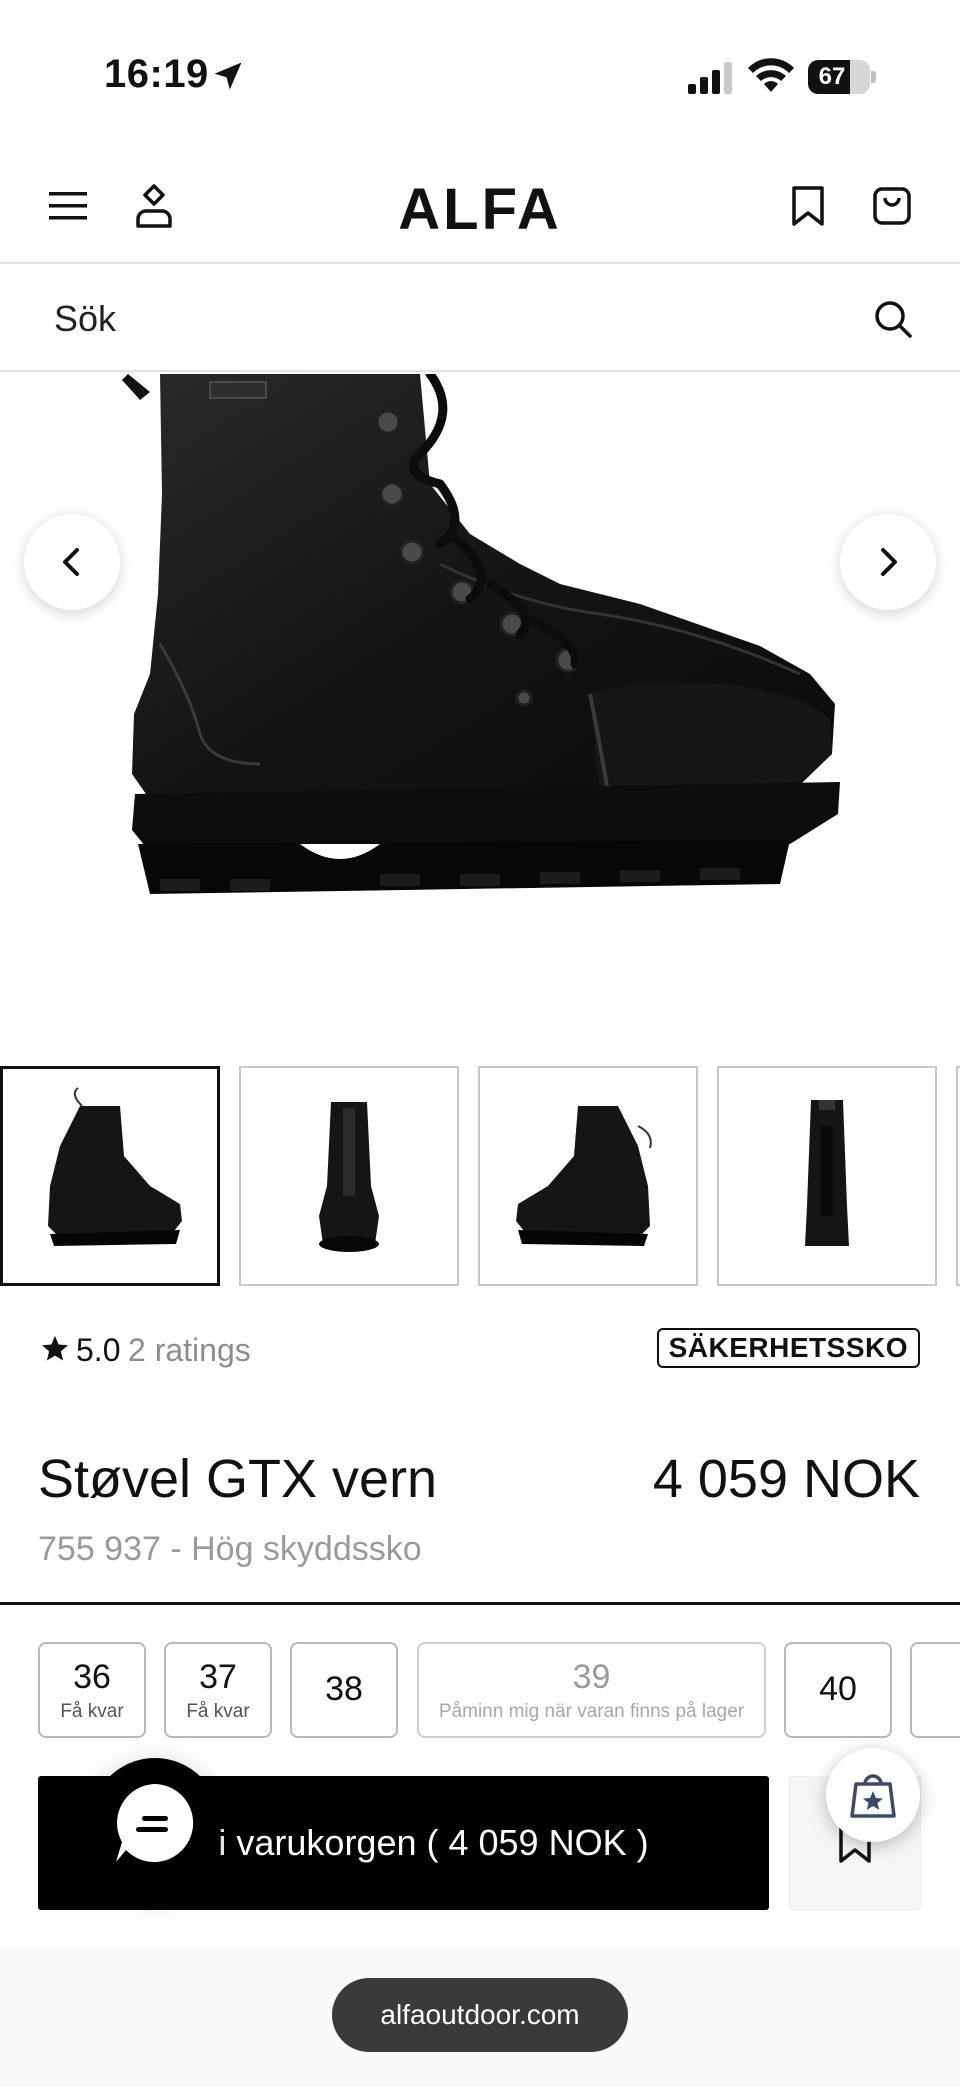 The height and width of the screenshot is (2087, 960). I want to click on carousel-next-button, so click(888, 562).